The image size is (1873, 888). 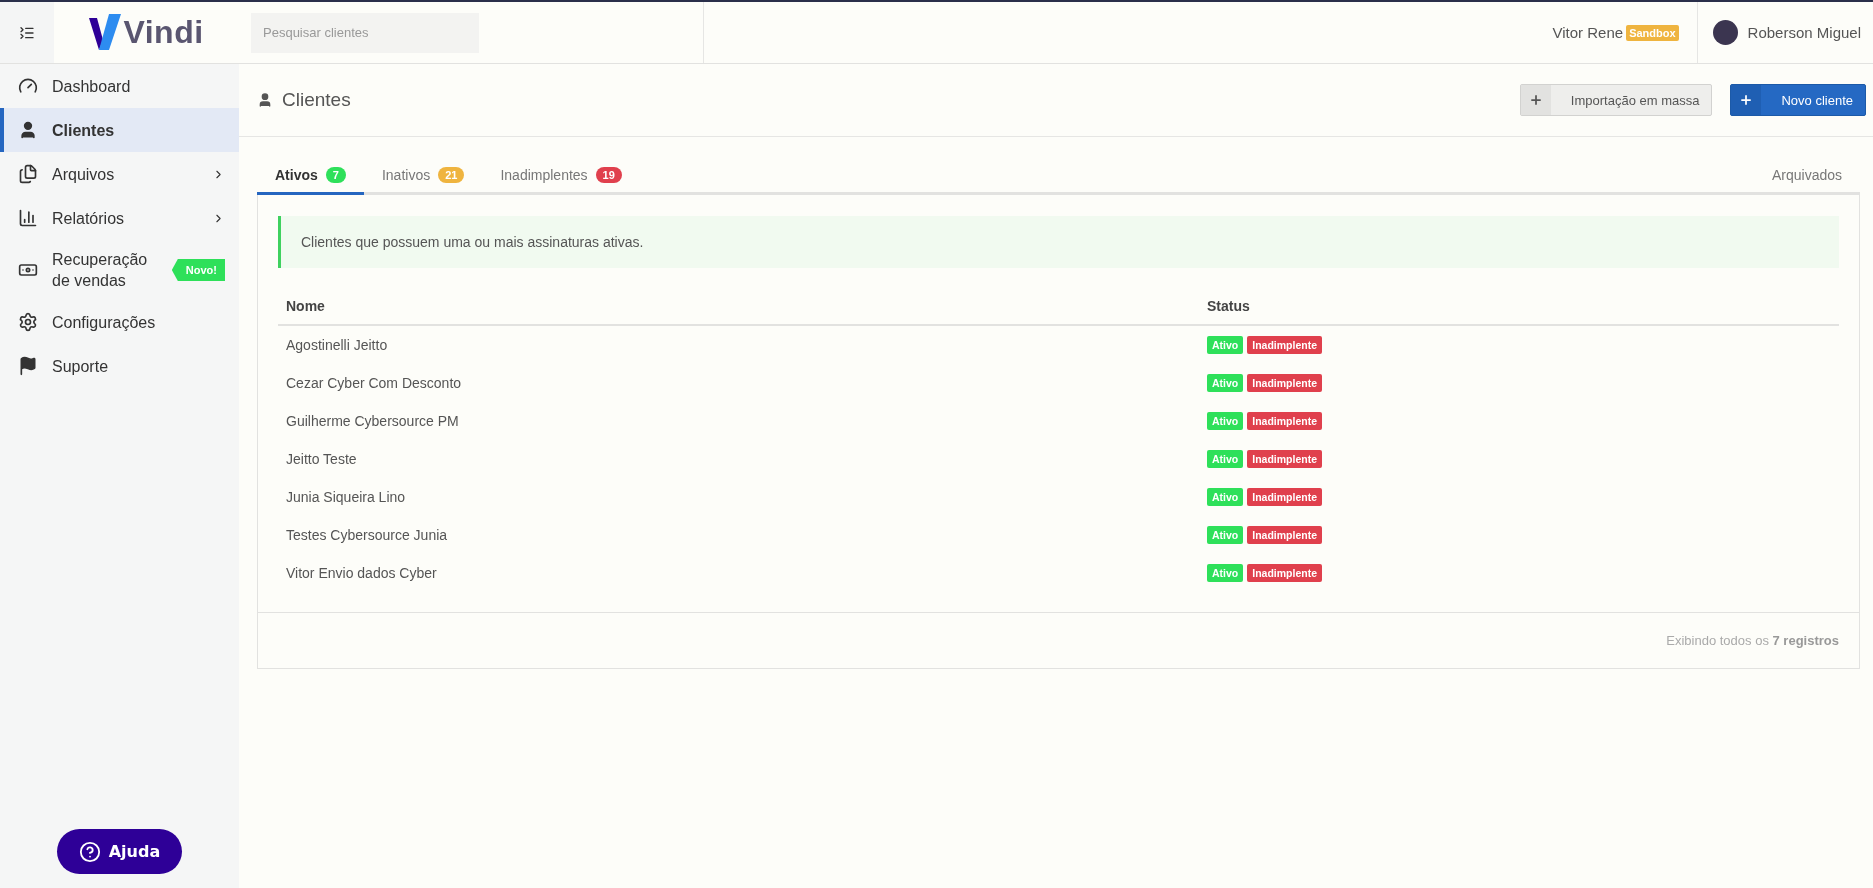 What do you see at coordinates (372, 421) in the screenshot?
I see `client-name-cell-text: Guilherme Cybersource PM` at bounding box center [372, 421].